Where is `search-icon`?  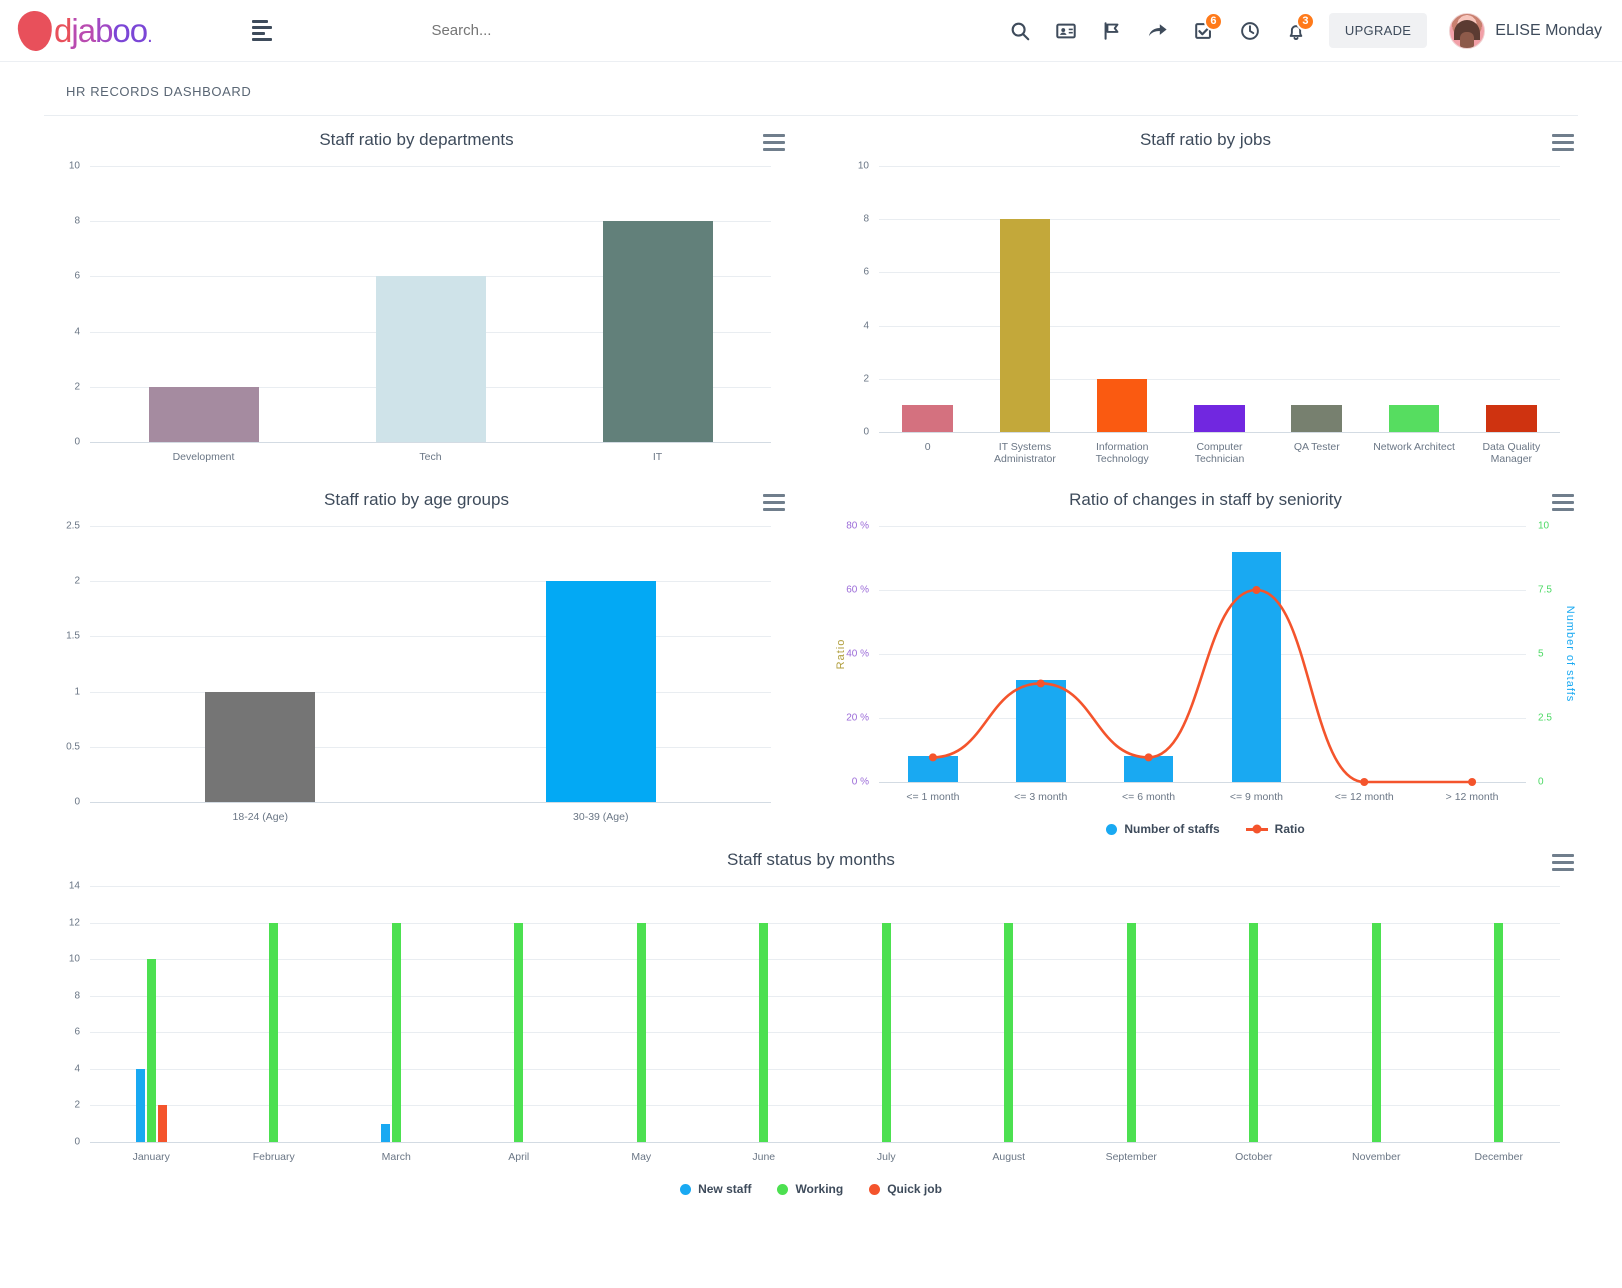 search-icon is located at coordinates (1020, 31).